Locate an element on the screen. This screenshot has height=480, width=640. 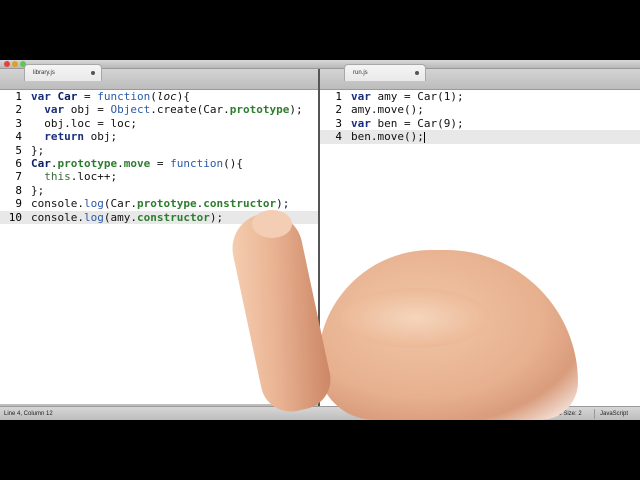
code-line-active: 4 ben.move(); is located at coordinates (480, 137).